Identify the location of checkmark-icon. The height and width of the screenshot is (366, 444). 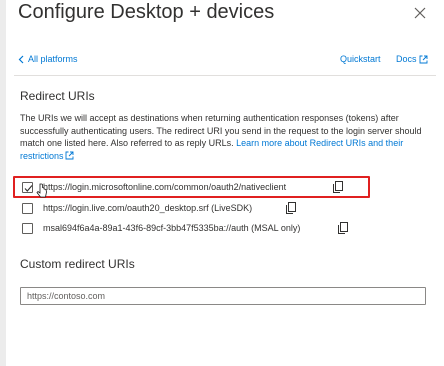
(28, 188).